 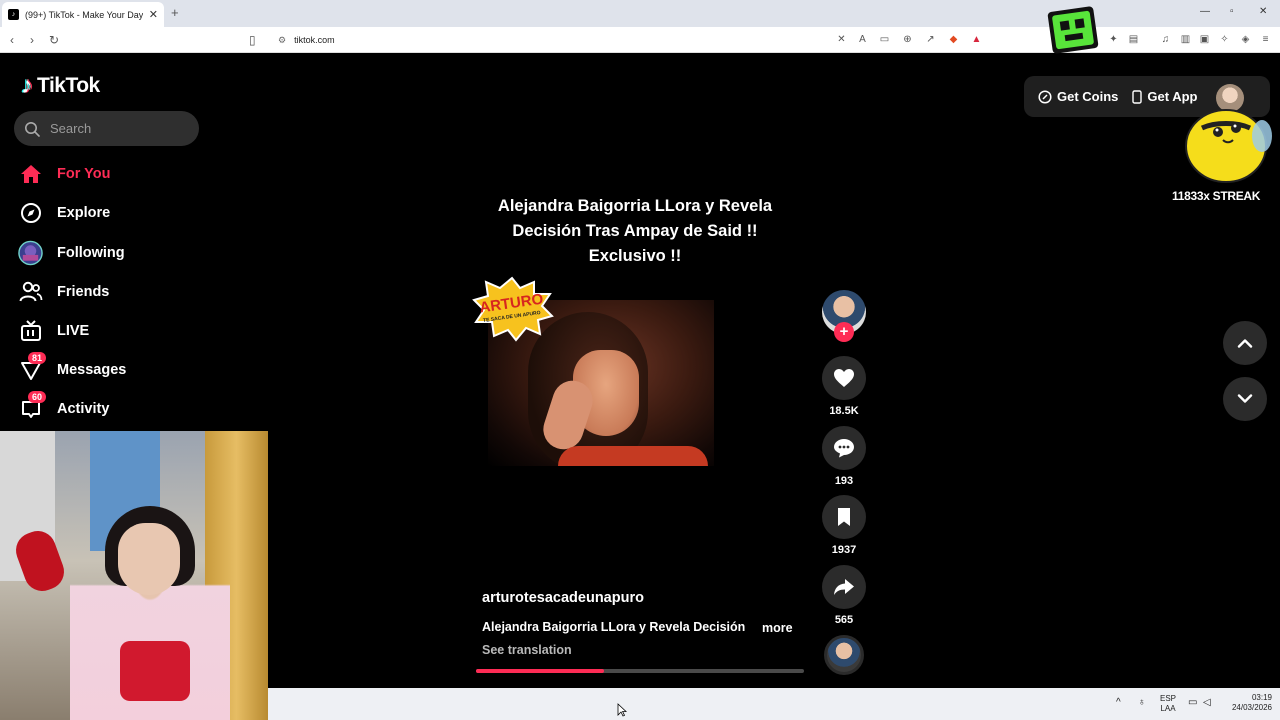 I want to click on streamer-face, so click(x=149, y=559).